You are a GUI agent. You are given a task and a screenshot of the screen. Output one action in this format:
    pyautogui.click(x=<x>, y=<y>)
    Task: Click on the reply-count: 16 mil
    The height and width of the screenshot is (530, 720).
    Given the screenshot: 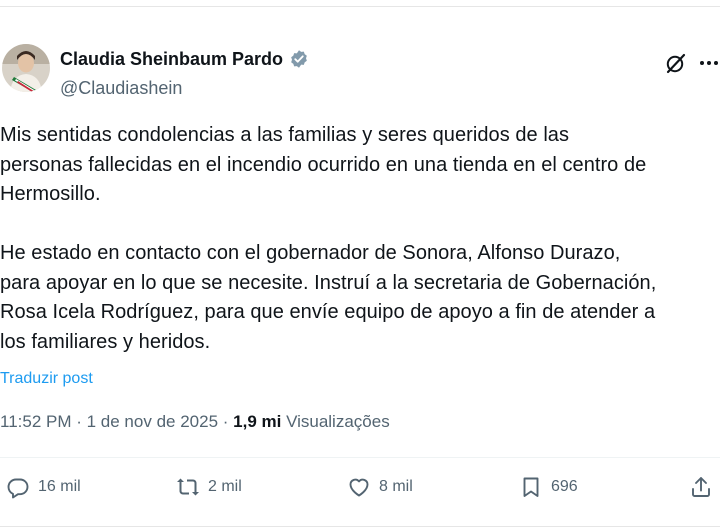 What is the action you would take?
    pyautogui.click(x=59, y=486)
    